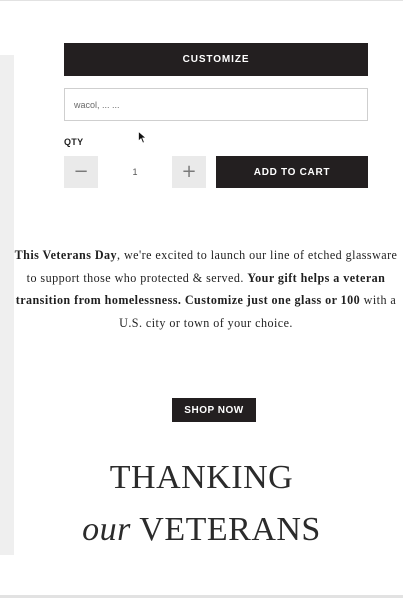 The width and height of the screenshot is (403, 598). Describe the element at coordinates (216, 104) in the screenshot. I see `customization-text-input` at that location.